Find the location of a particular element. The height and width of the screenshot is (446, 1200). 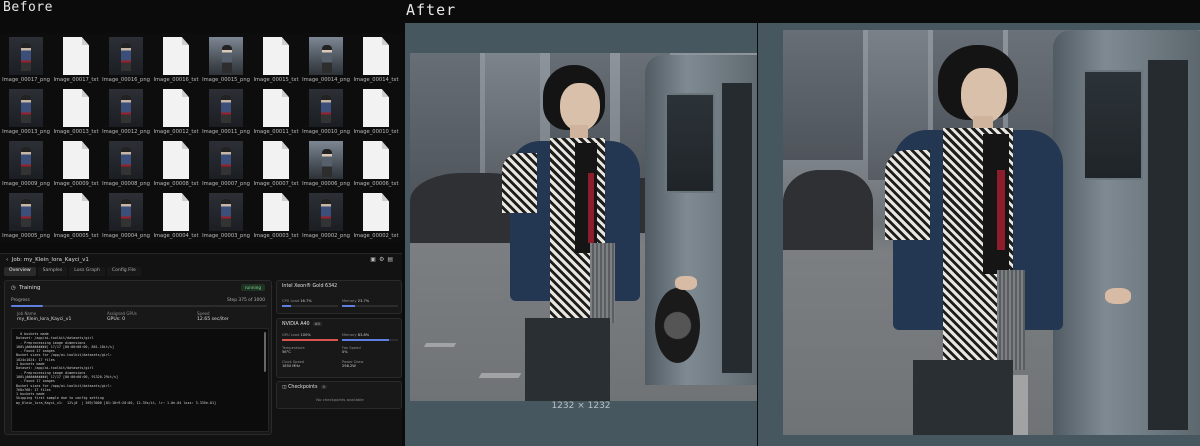

image-file: Image_00002_png is located at coordinates (326, 215).